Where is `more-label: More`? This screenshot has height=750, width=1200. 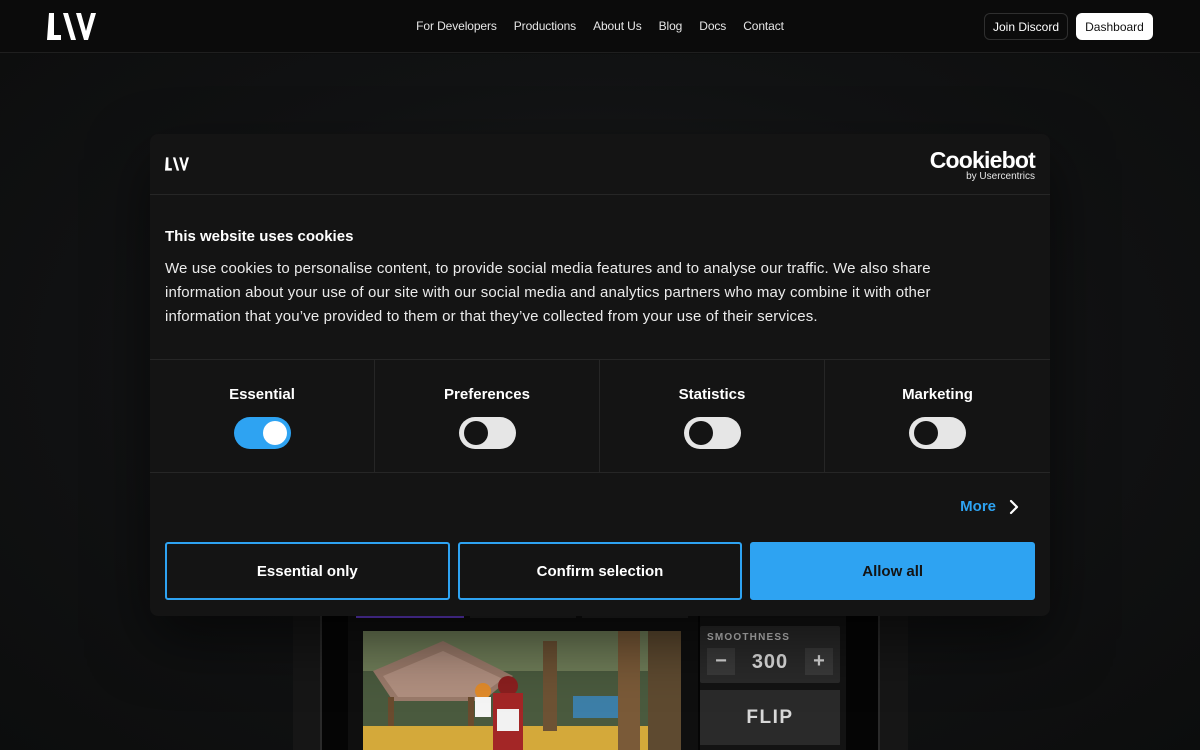
more-label: More is located at coordinates (978, 506).